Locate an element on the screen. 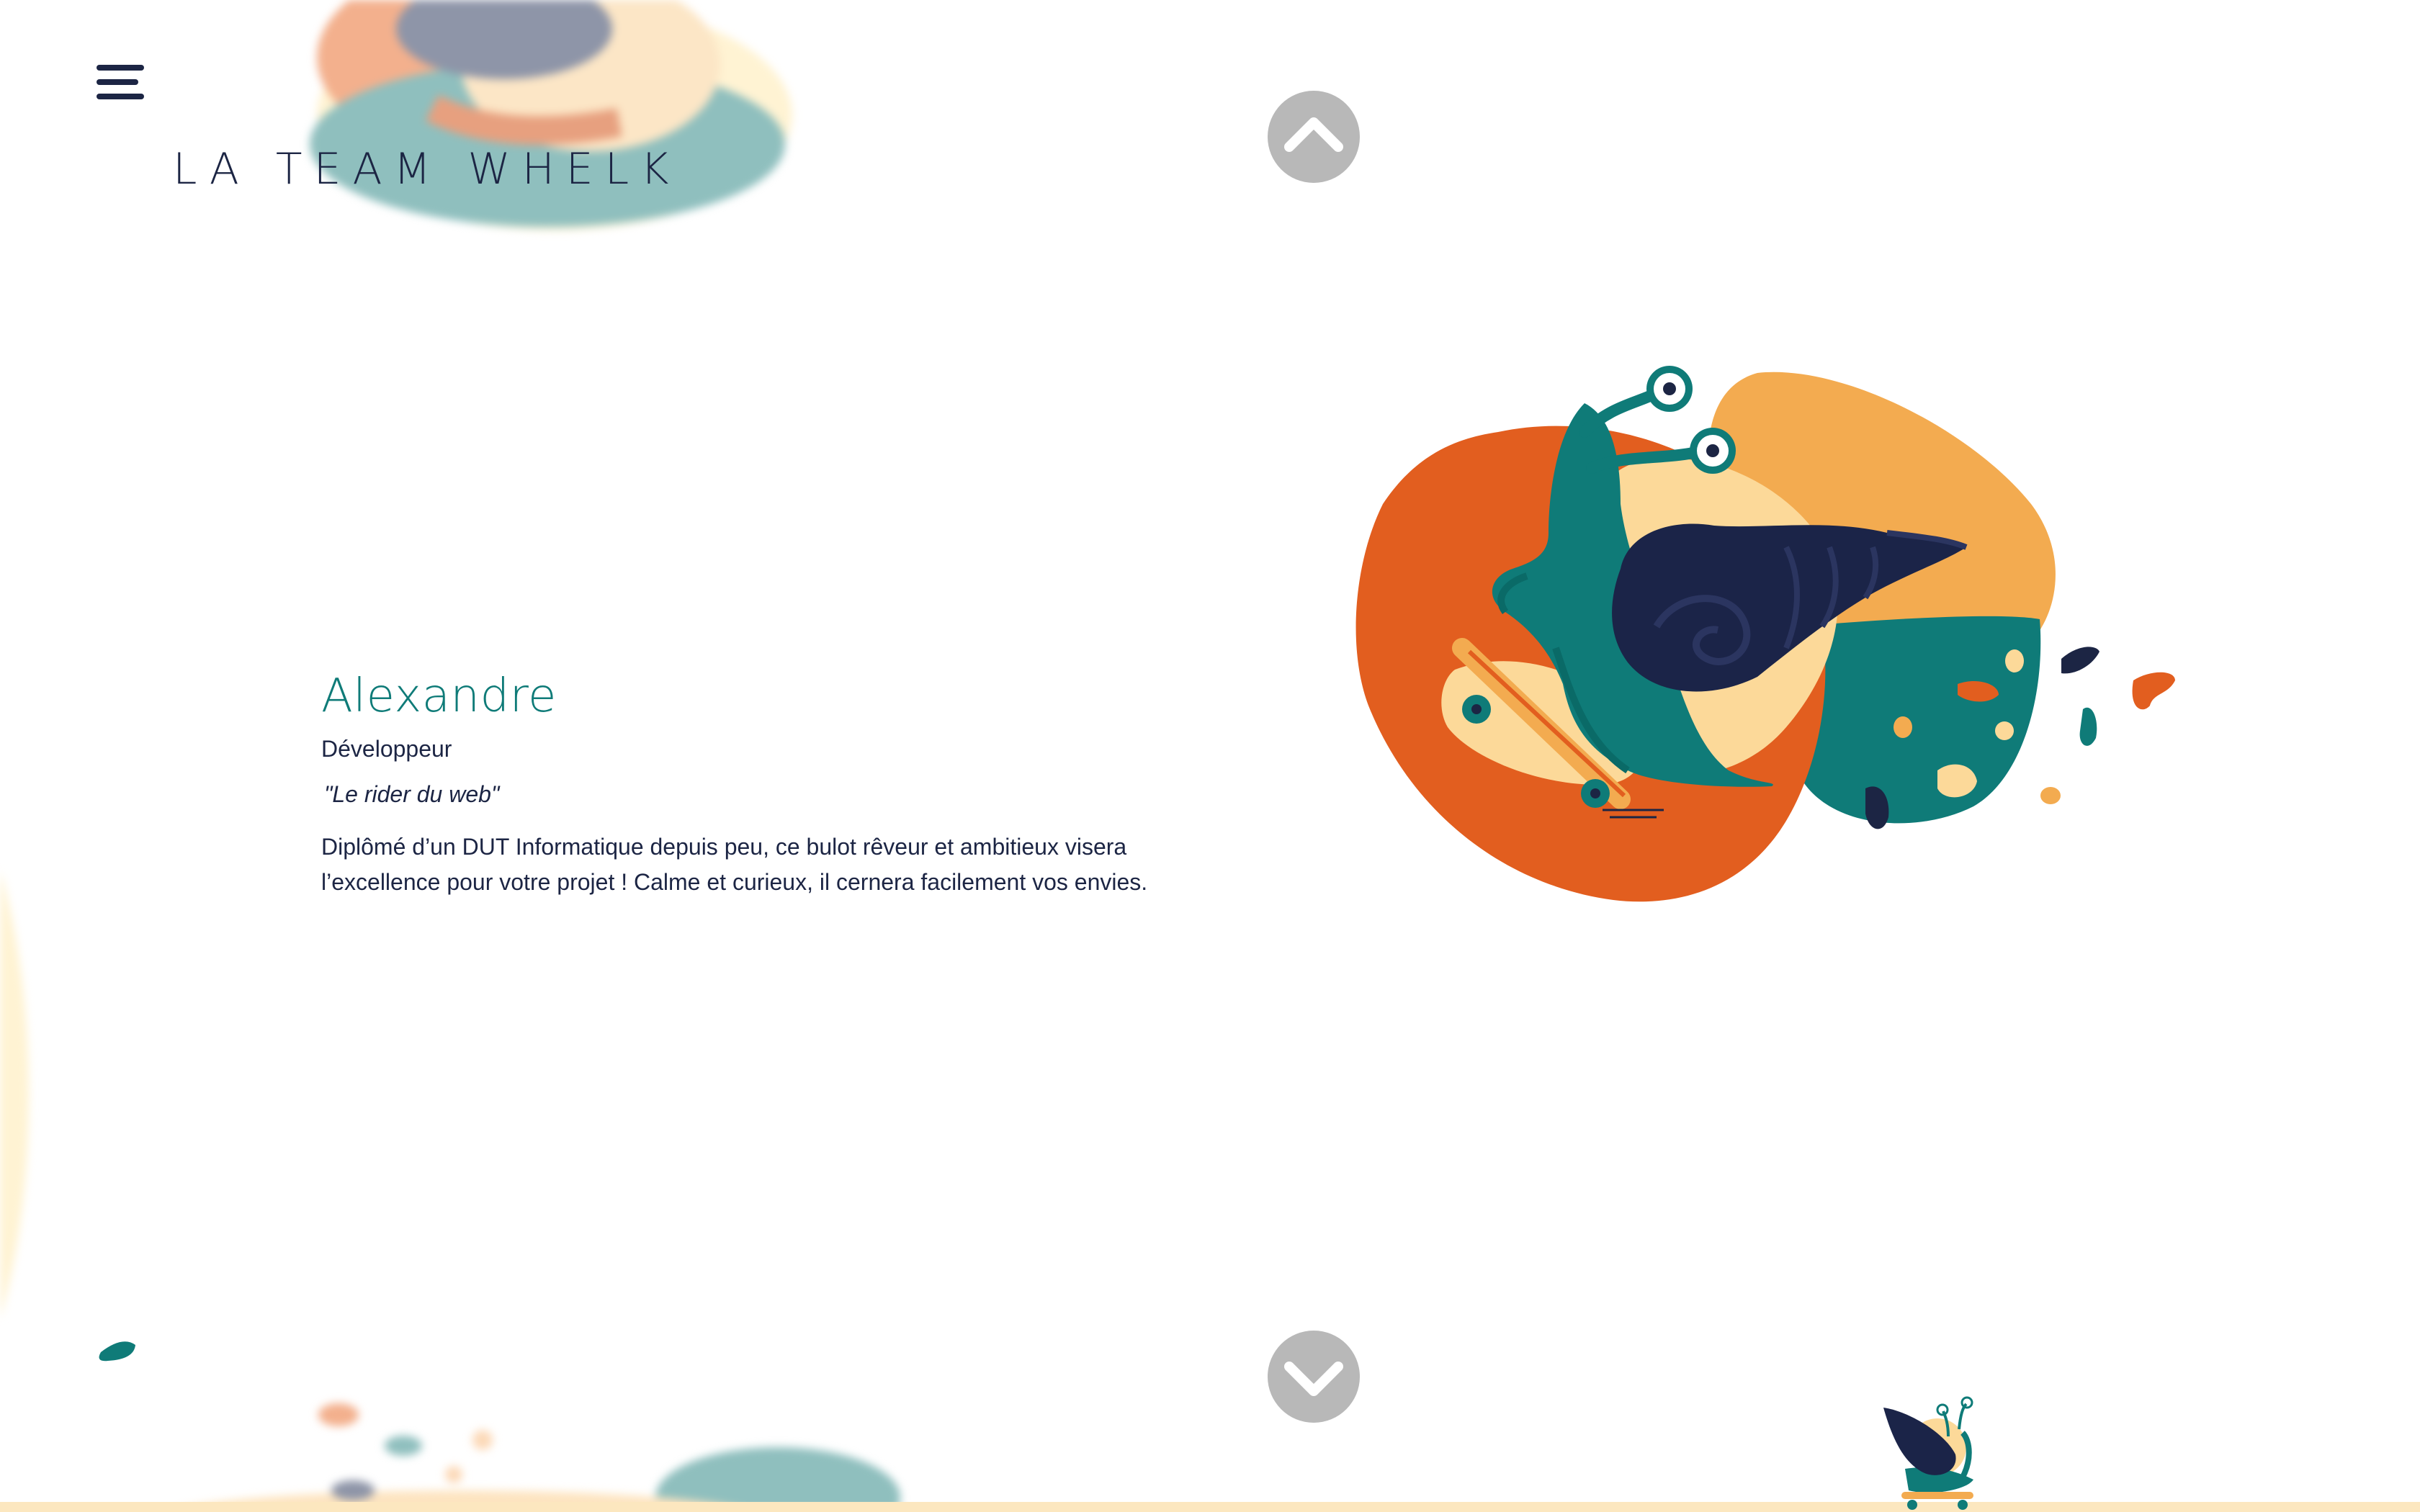  snail-skater-illustration is located at coordinates (1765, 634).